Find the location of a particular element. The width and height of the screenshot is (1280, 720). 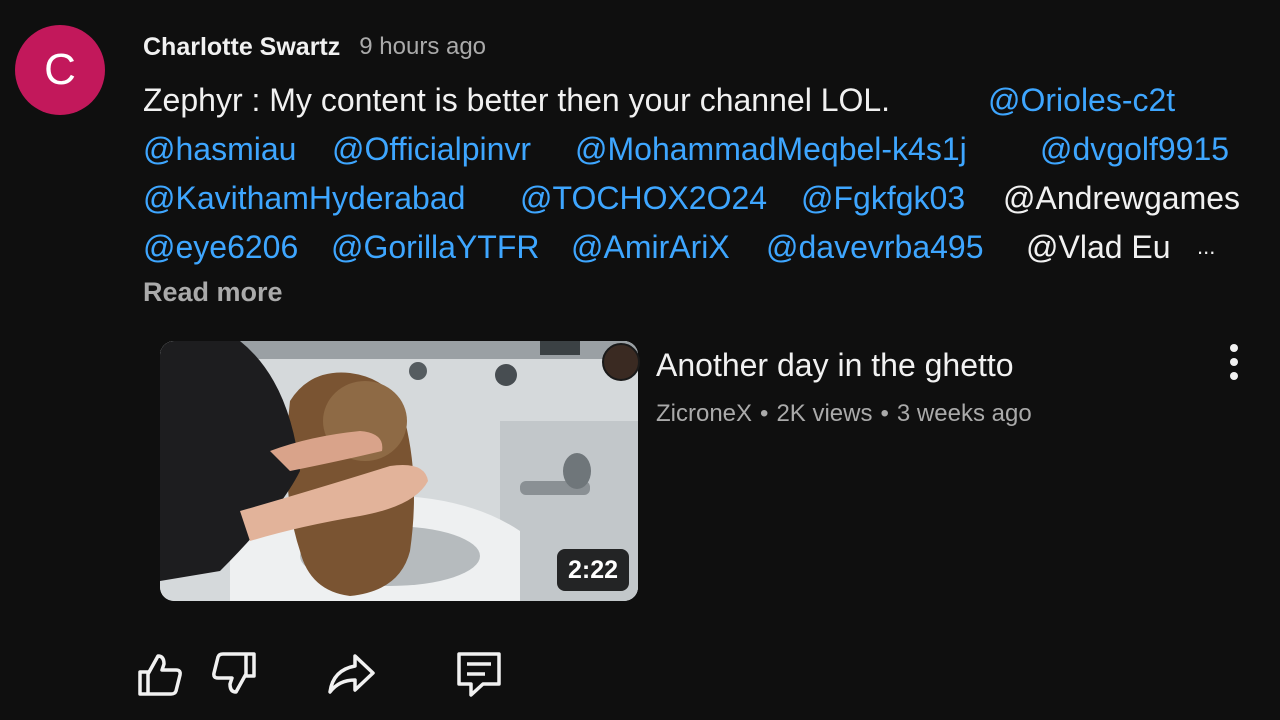

share-button is located at coordinates (351, 674).